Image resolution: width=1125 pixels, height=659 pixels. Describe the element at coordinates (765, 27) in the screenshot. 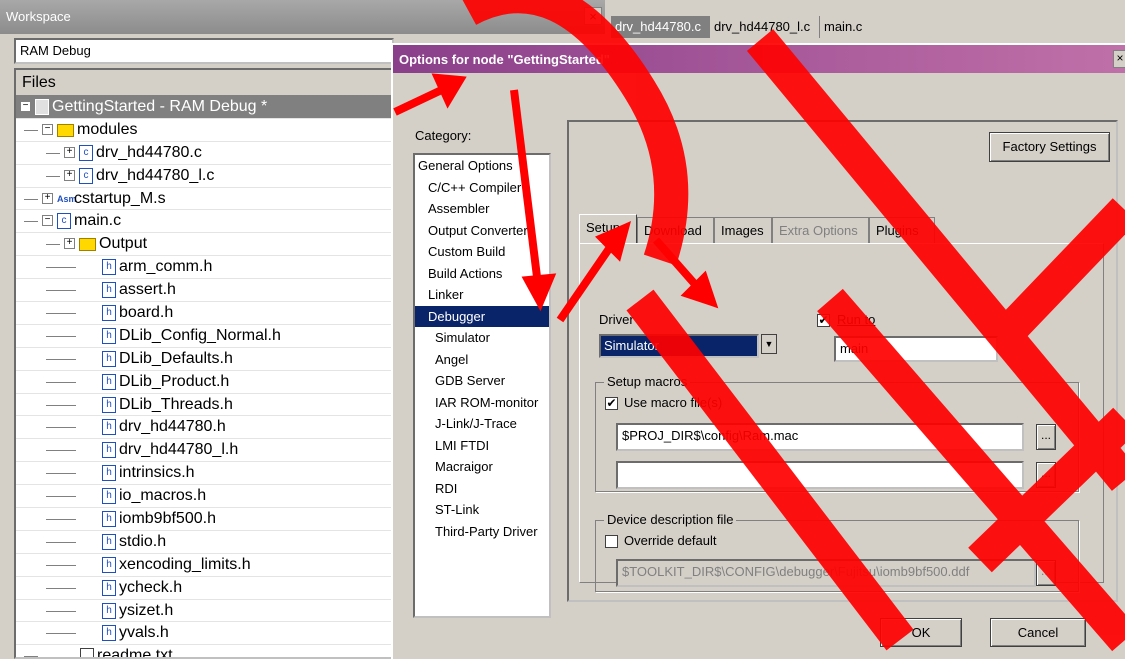

I see `editor-tab-drv-hd44780-l-c: drv_hd44780_l.c` at that location.